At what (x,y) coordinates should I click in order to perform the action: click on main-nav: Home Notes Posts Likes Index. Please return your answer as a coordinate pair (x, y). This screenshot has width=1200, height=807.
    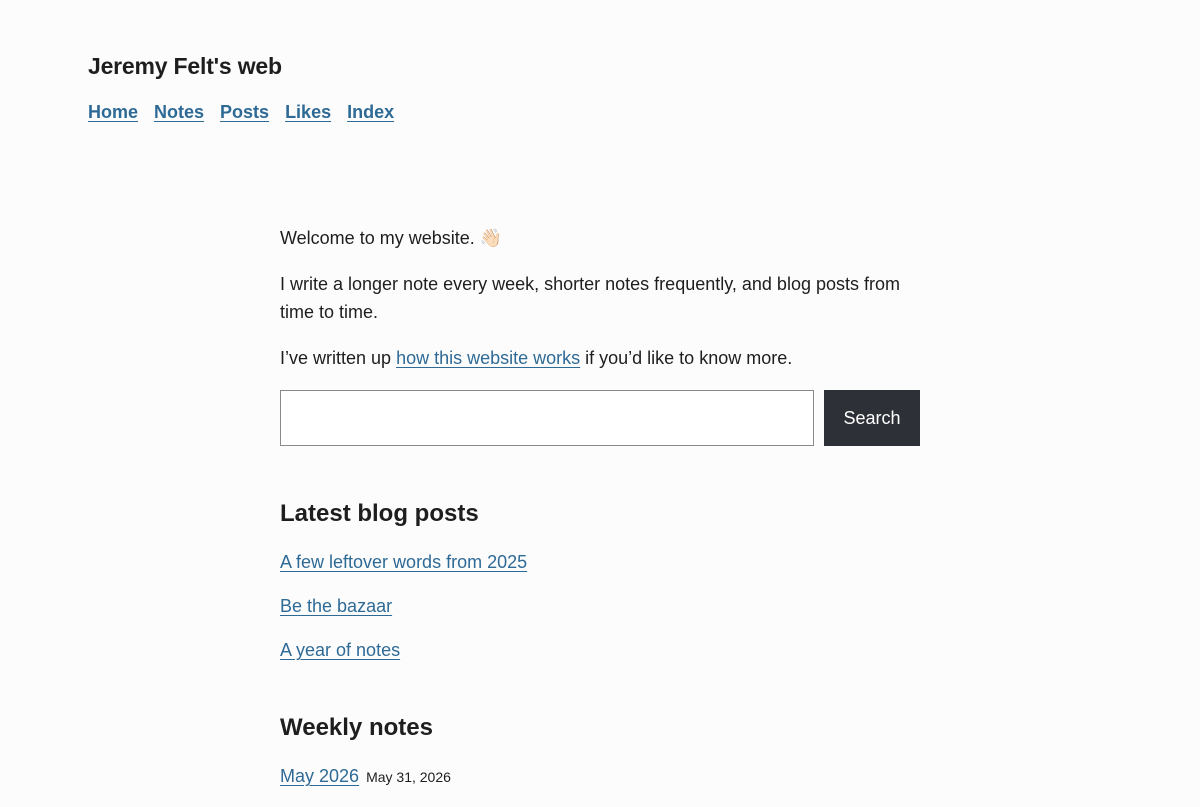
    Looking at the image, I should click on (241, 112).